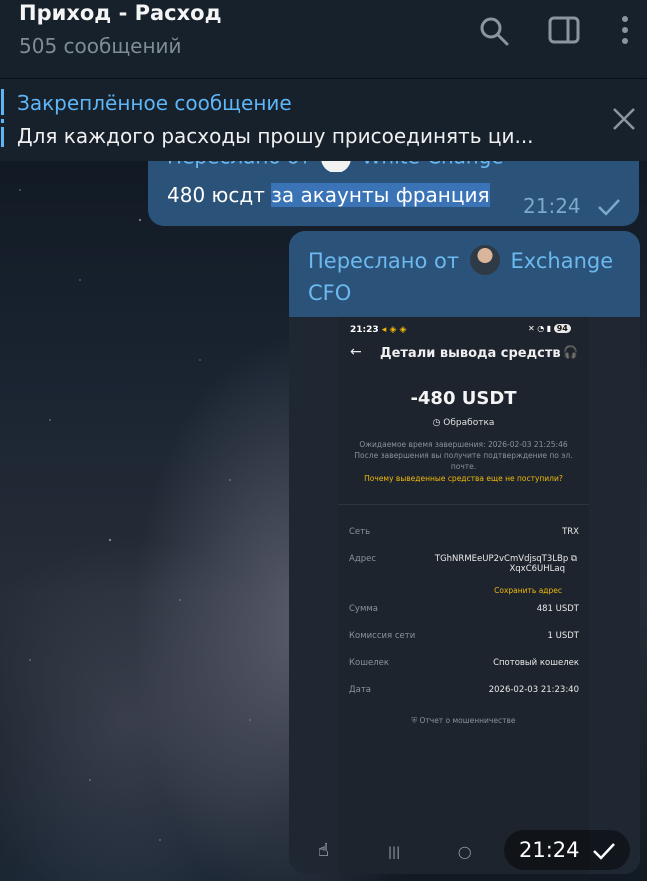 The width and height of the screenshot is (647, 881). What do you see at coordinates (484, 260) in the screenshot?
I see `sender-avatar` at bounding box center [484, 260].